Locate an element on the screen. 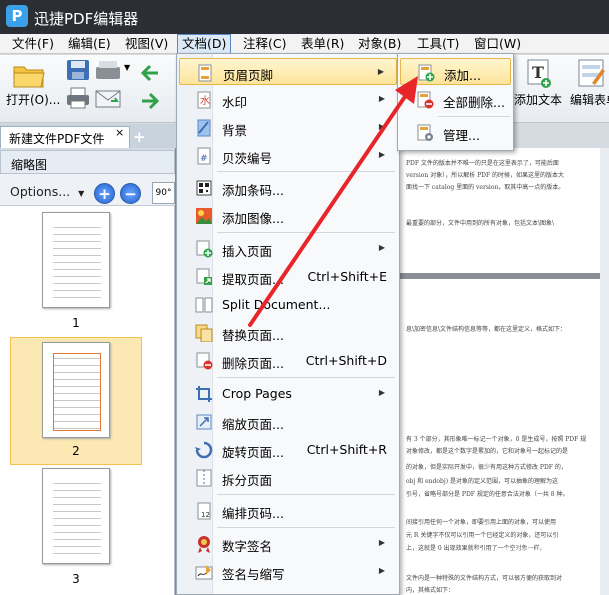 The width and height of the screenshot is (609, 595). page-numbering-icon: 12 is located at coordinates (204, 511).